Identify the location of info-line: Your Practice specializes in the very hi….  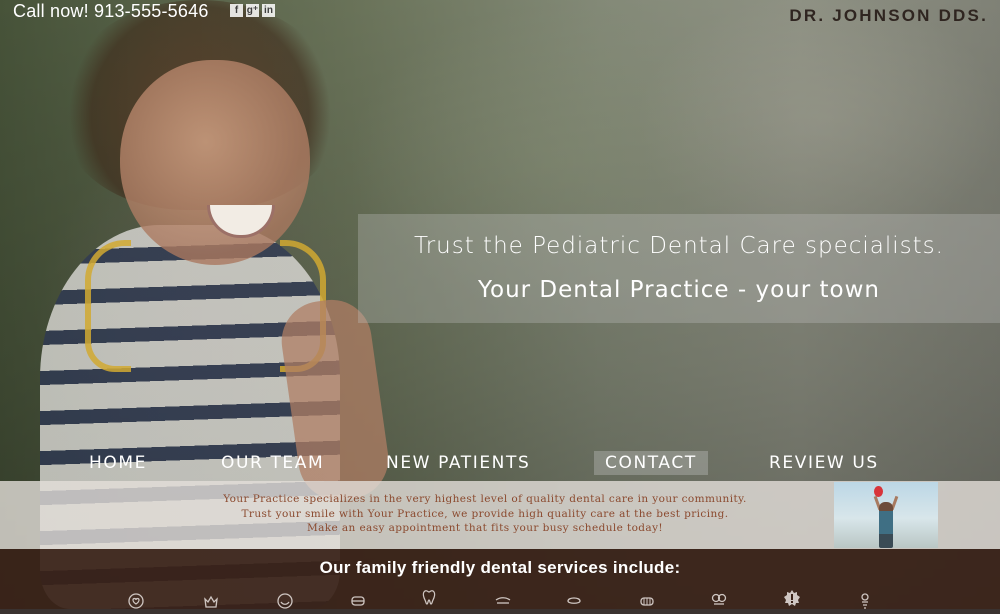
(485, 499).